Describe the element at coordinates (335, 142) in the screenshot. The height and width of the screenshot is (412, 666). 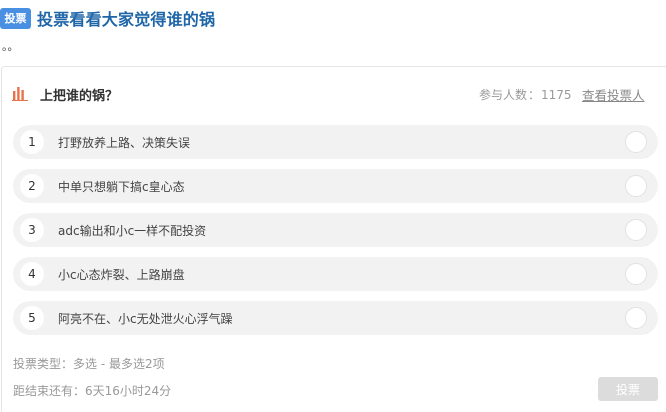
I see `poll-option-1: 1 打野放养上路、决策失误` at that location.